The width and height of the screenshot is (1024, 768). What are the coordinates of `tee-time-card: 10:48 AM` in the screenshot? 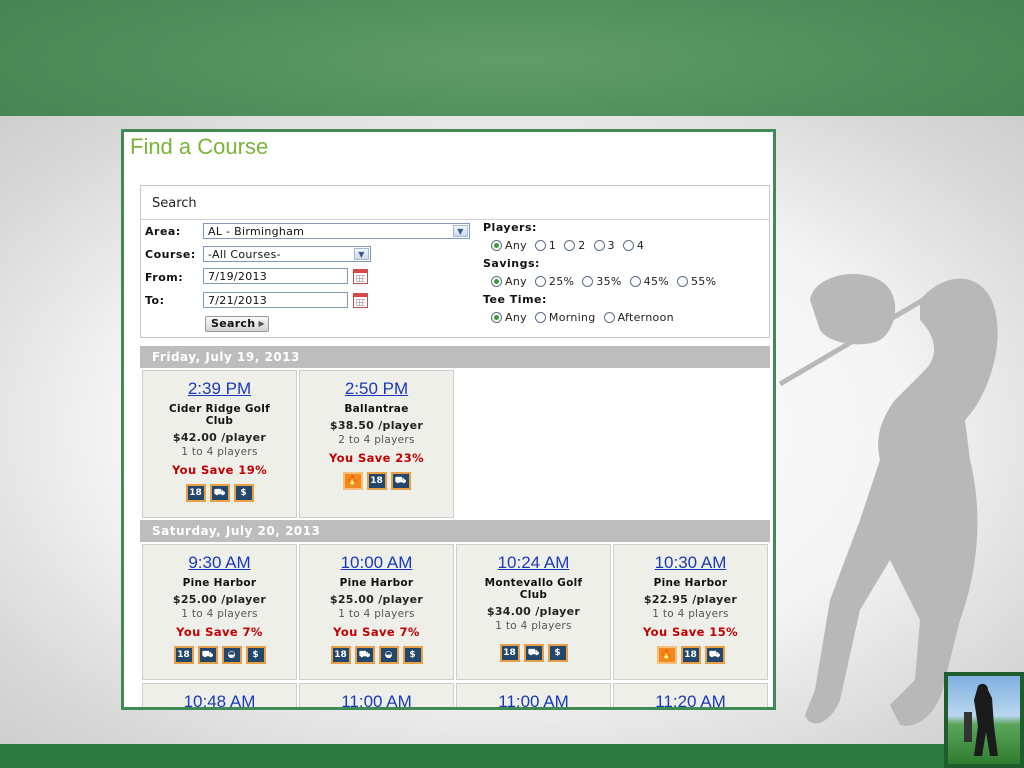 It's located at (219, 695).